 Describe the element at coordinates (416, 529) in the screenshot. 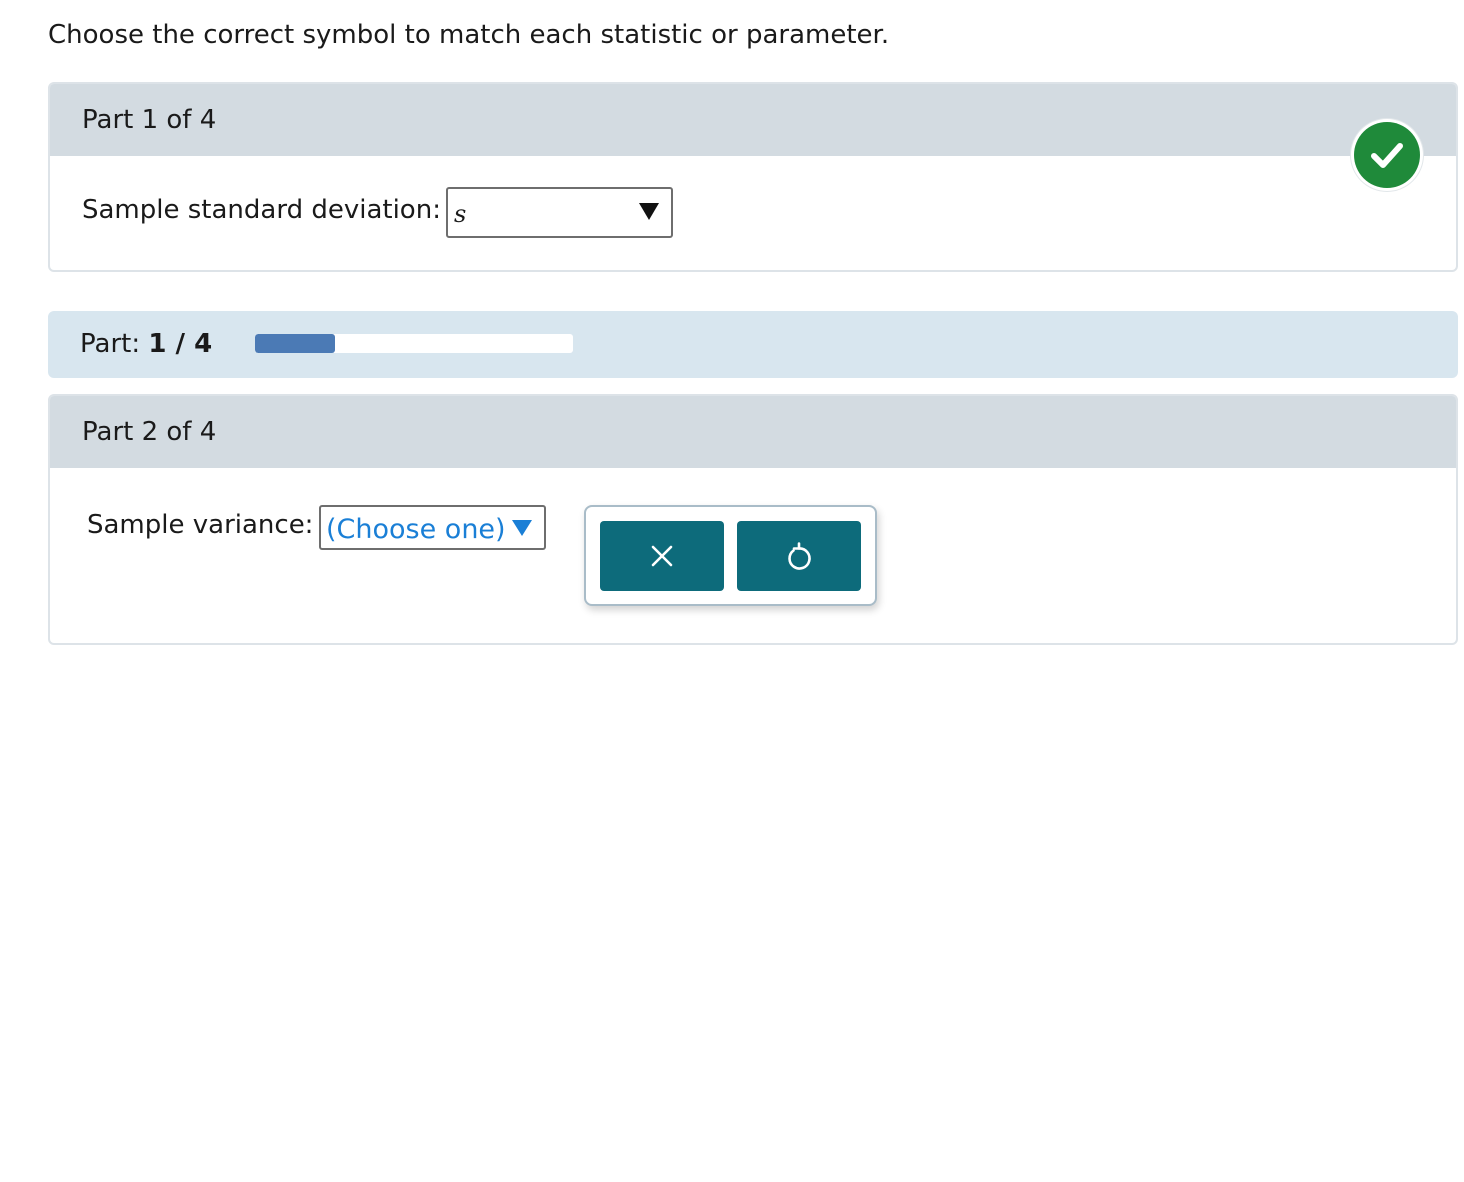

I see `sample-variance-selected-value: (Choose one)` at that location.